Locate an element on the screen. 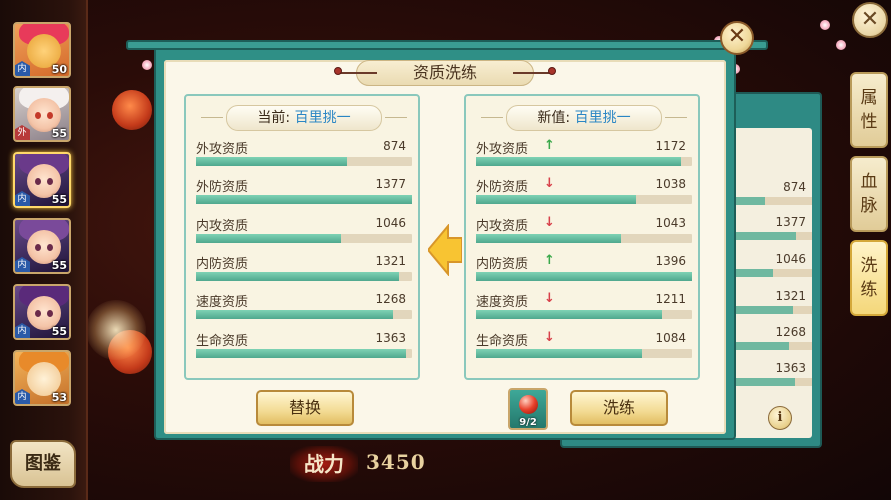  stat-value: 1211 is located at coordinates (670, 299).